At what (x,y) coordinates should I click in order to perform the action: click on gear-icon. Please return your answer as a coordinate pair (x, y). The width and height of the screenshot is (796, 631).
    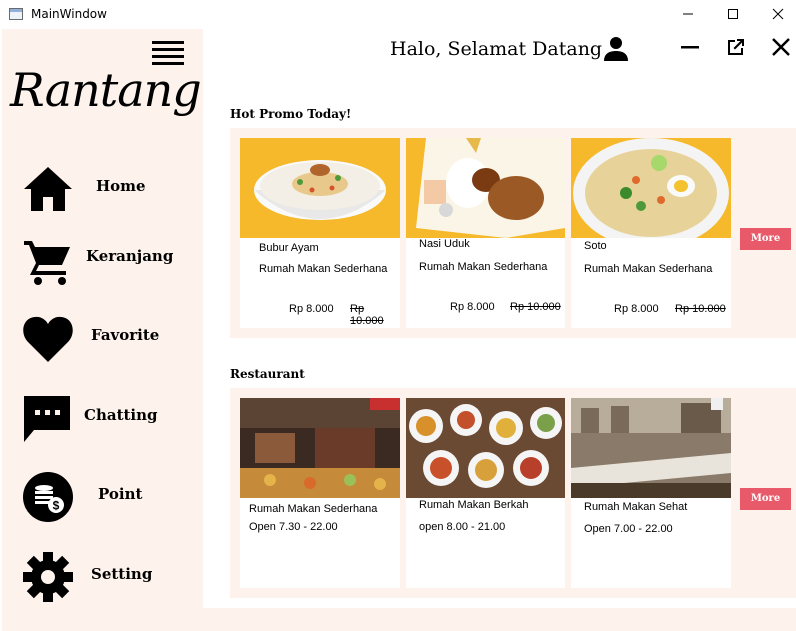
    Looking at the image, I should click on (48, 577).